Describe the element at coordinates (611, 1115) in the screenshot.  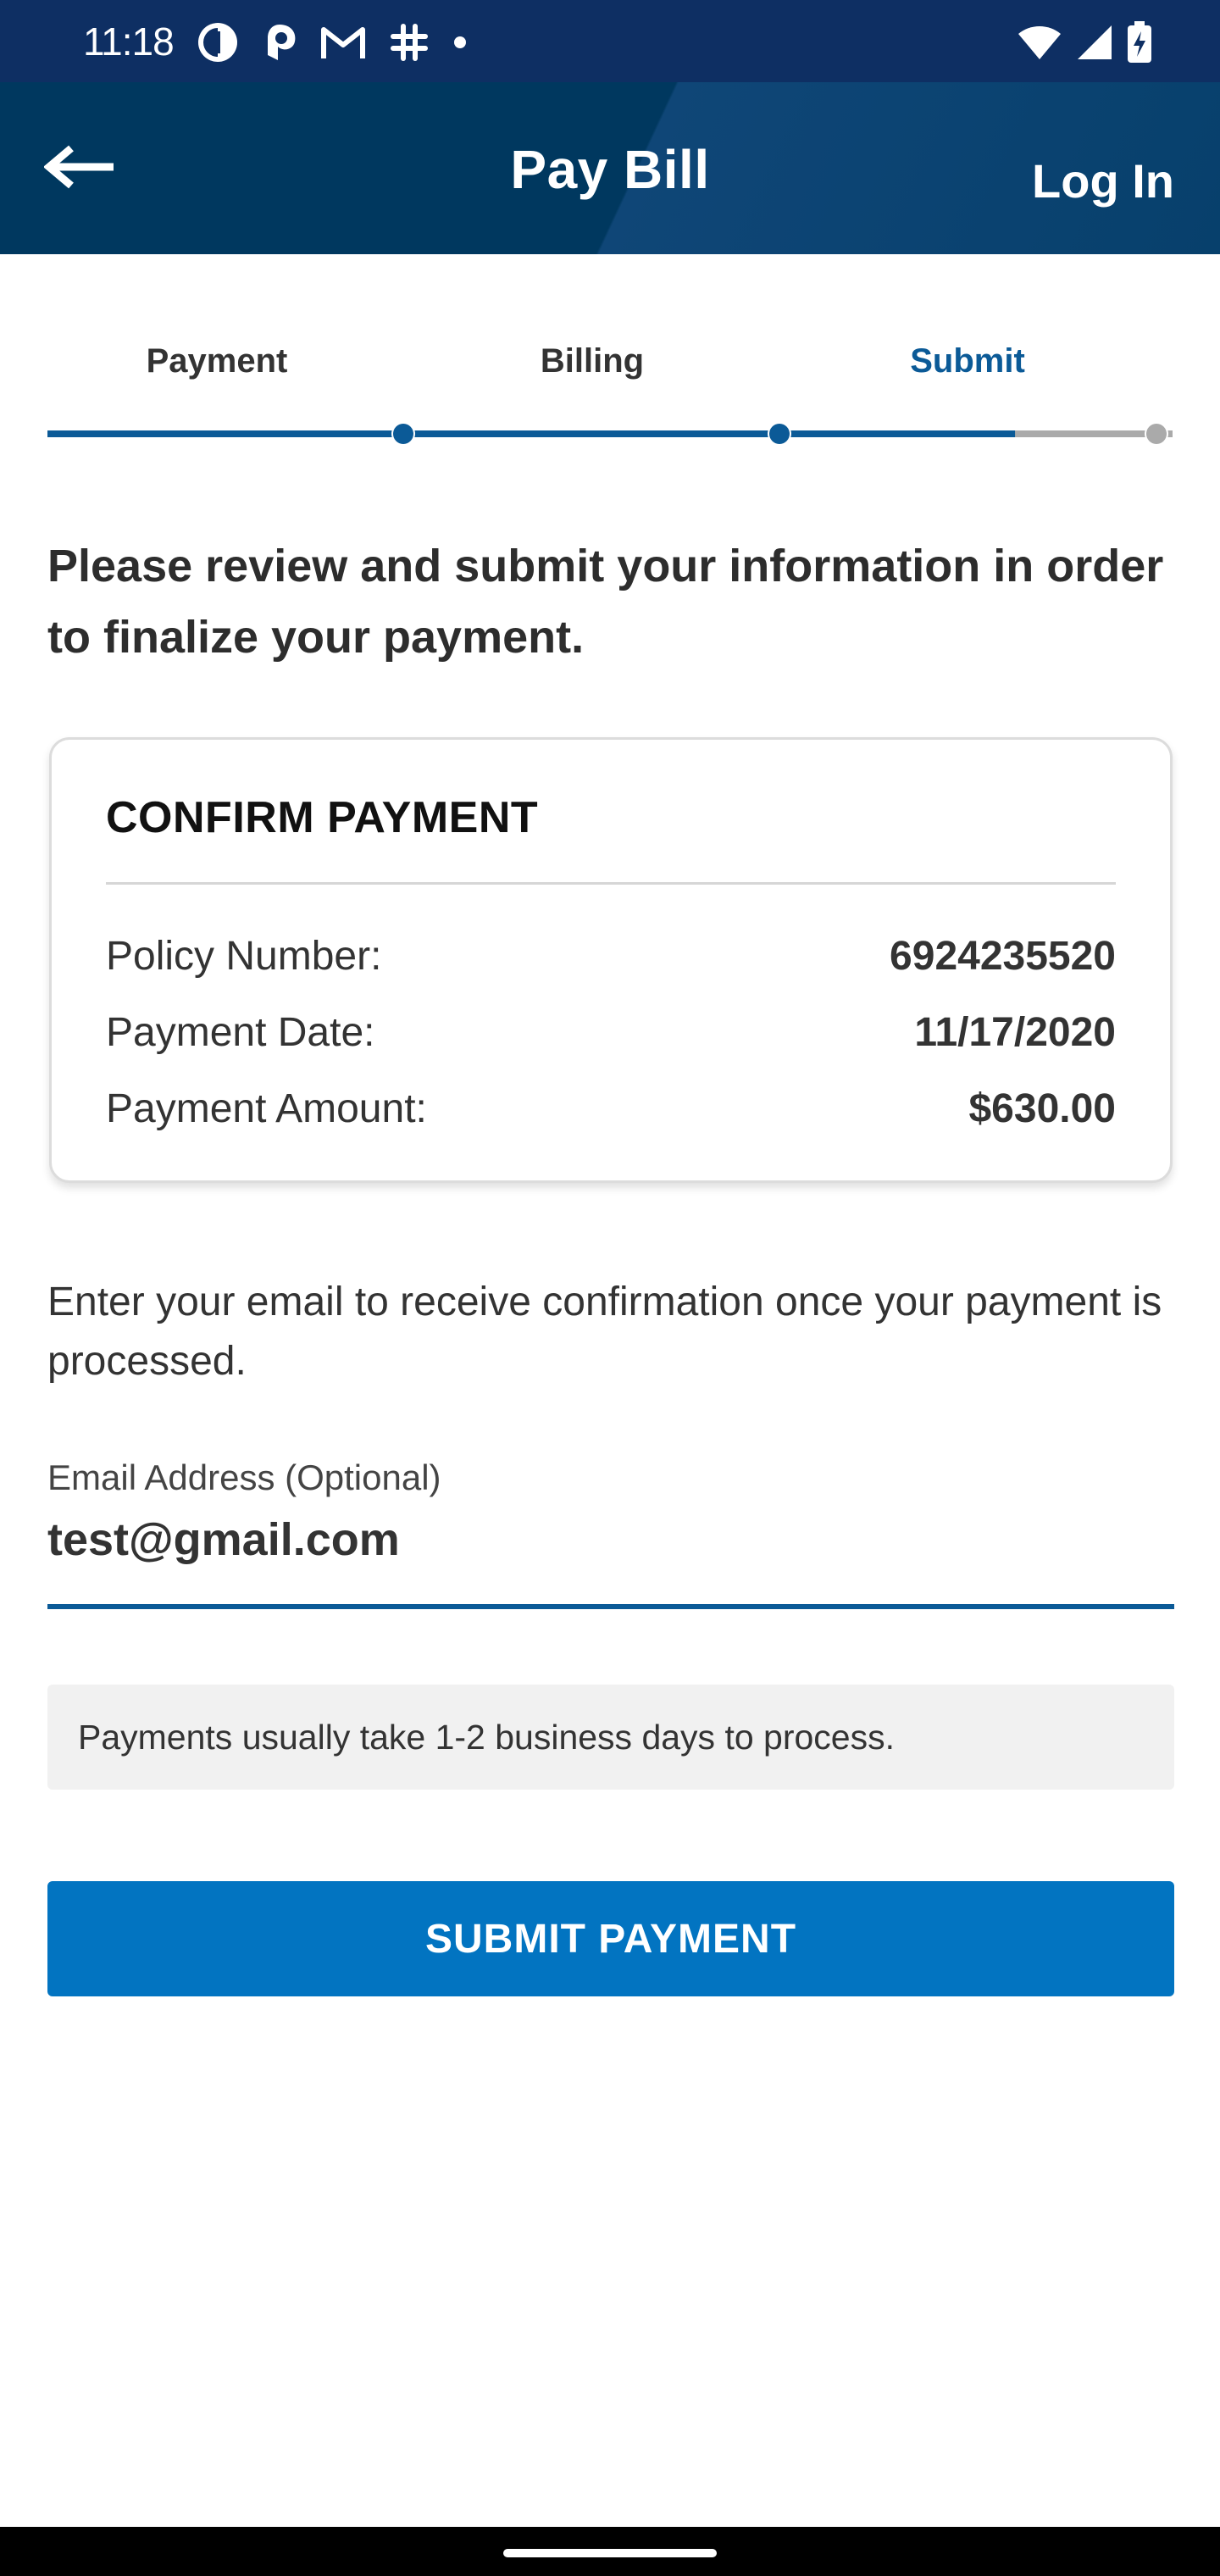
I see `payment-amount-row: Payment Amount: $630.00` at that location.